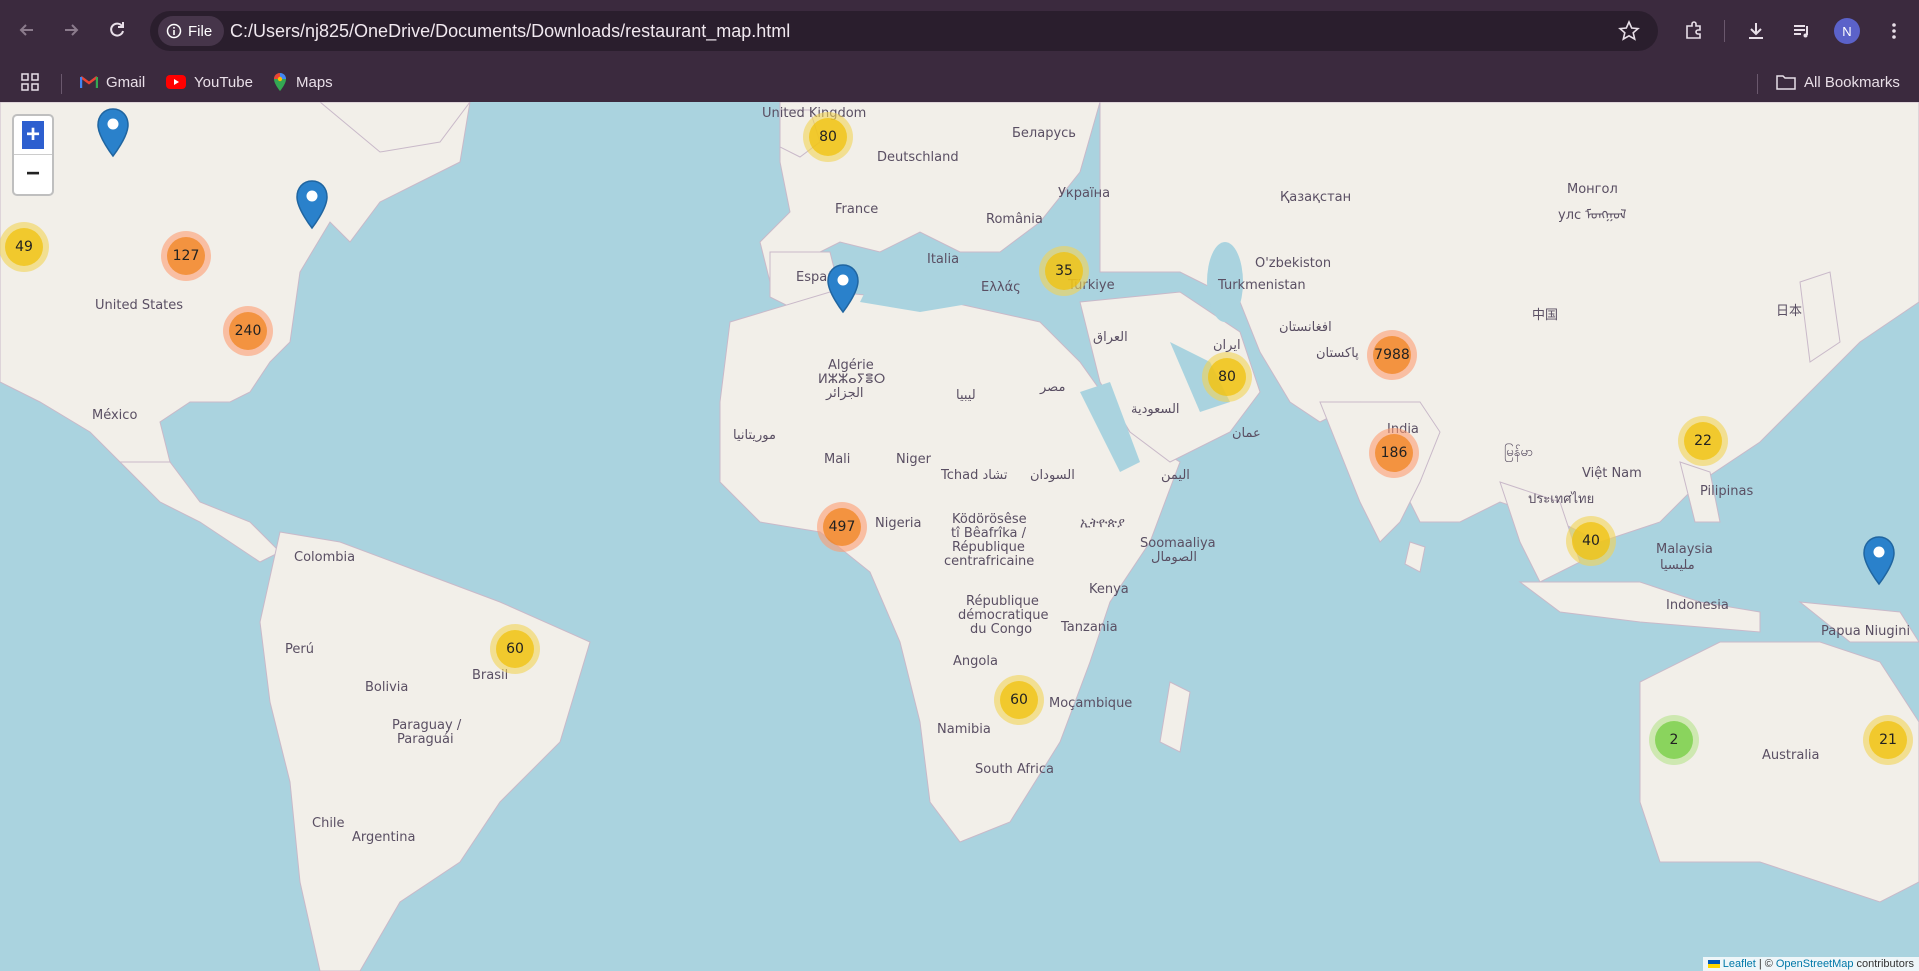 Image resolution: width=1919 pixels, height=971 pixels. Describe the element at coordinates (913, 459) in the screenshot. I see `map-label: Niger` at that location.